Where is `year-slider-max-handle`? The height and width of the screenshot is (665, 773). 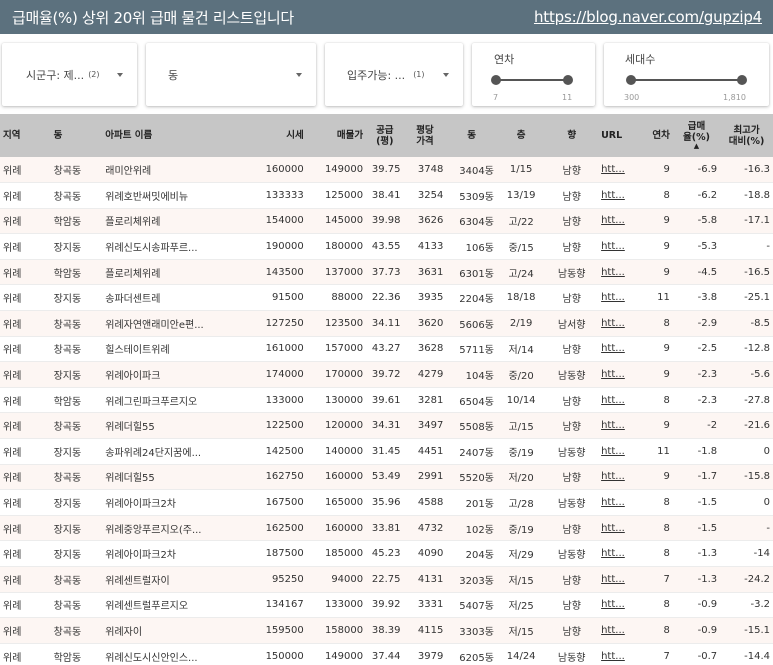
year-slider-max-handle is located at coordinates (568, 80).